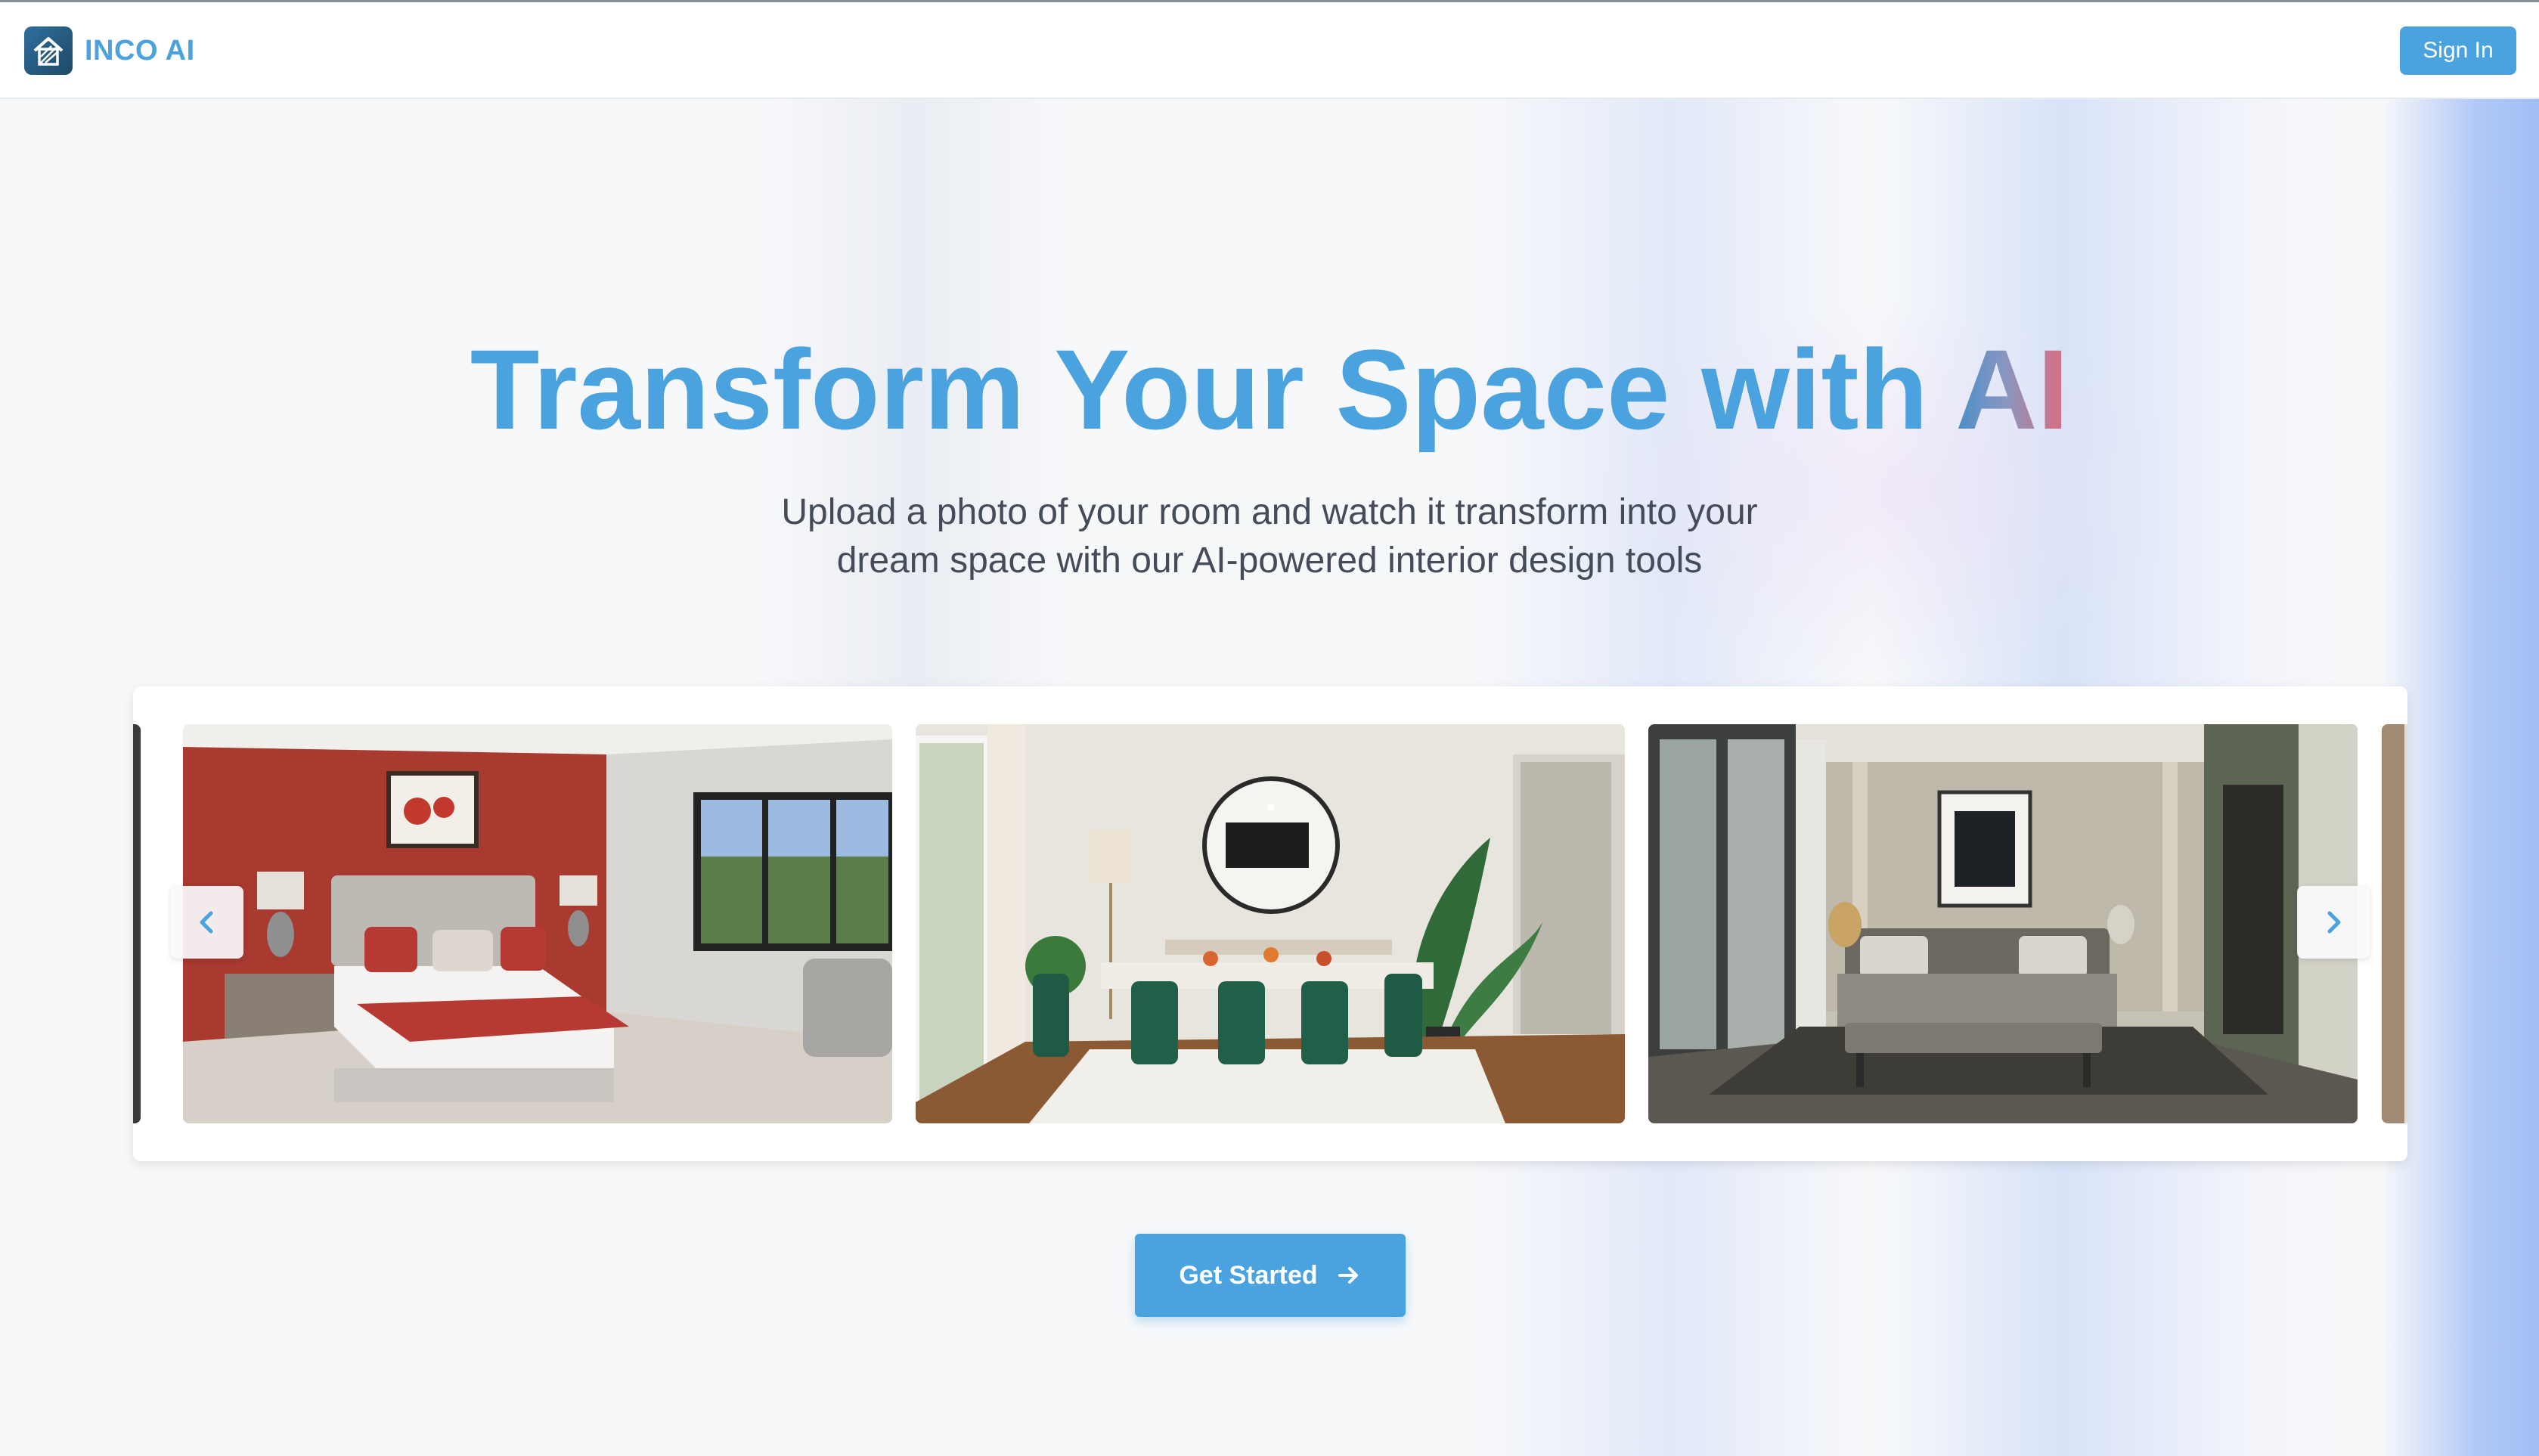 Image resolution: width=2539 pixels, height=1456 pixels. I want to click on hero-title: Transform Your Space with AI, so click(1269, 390).